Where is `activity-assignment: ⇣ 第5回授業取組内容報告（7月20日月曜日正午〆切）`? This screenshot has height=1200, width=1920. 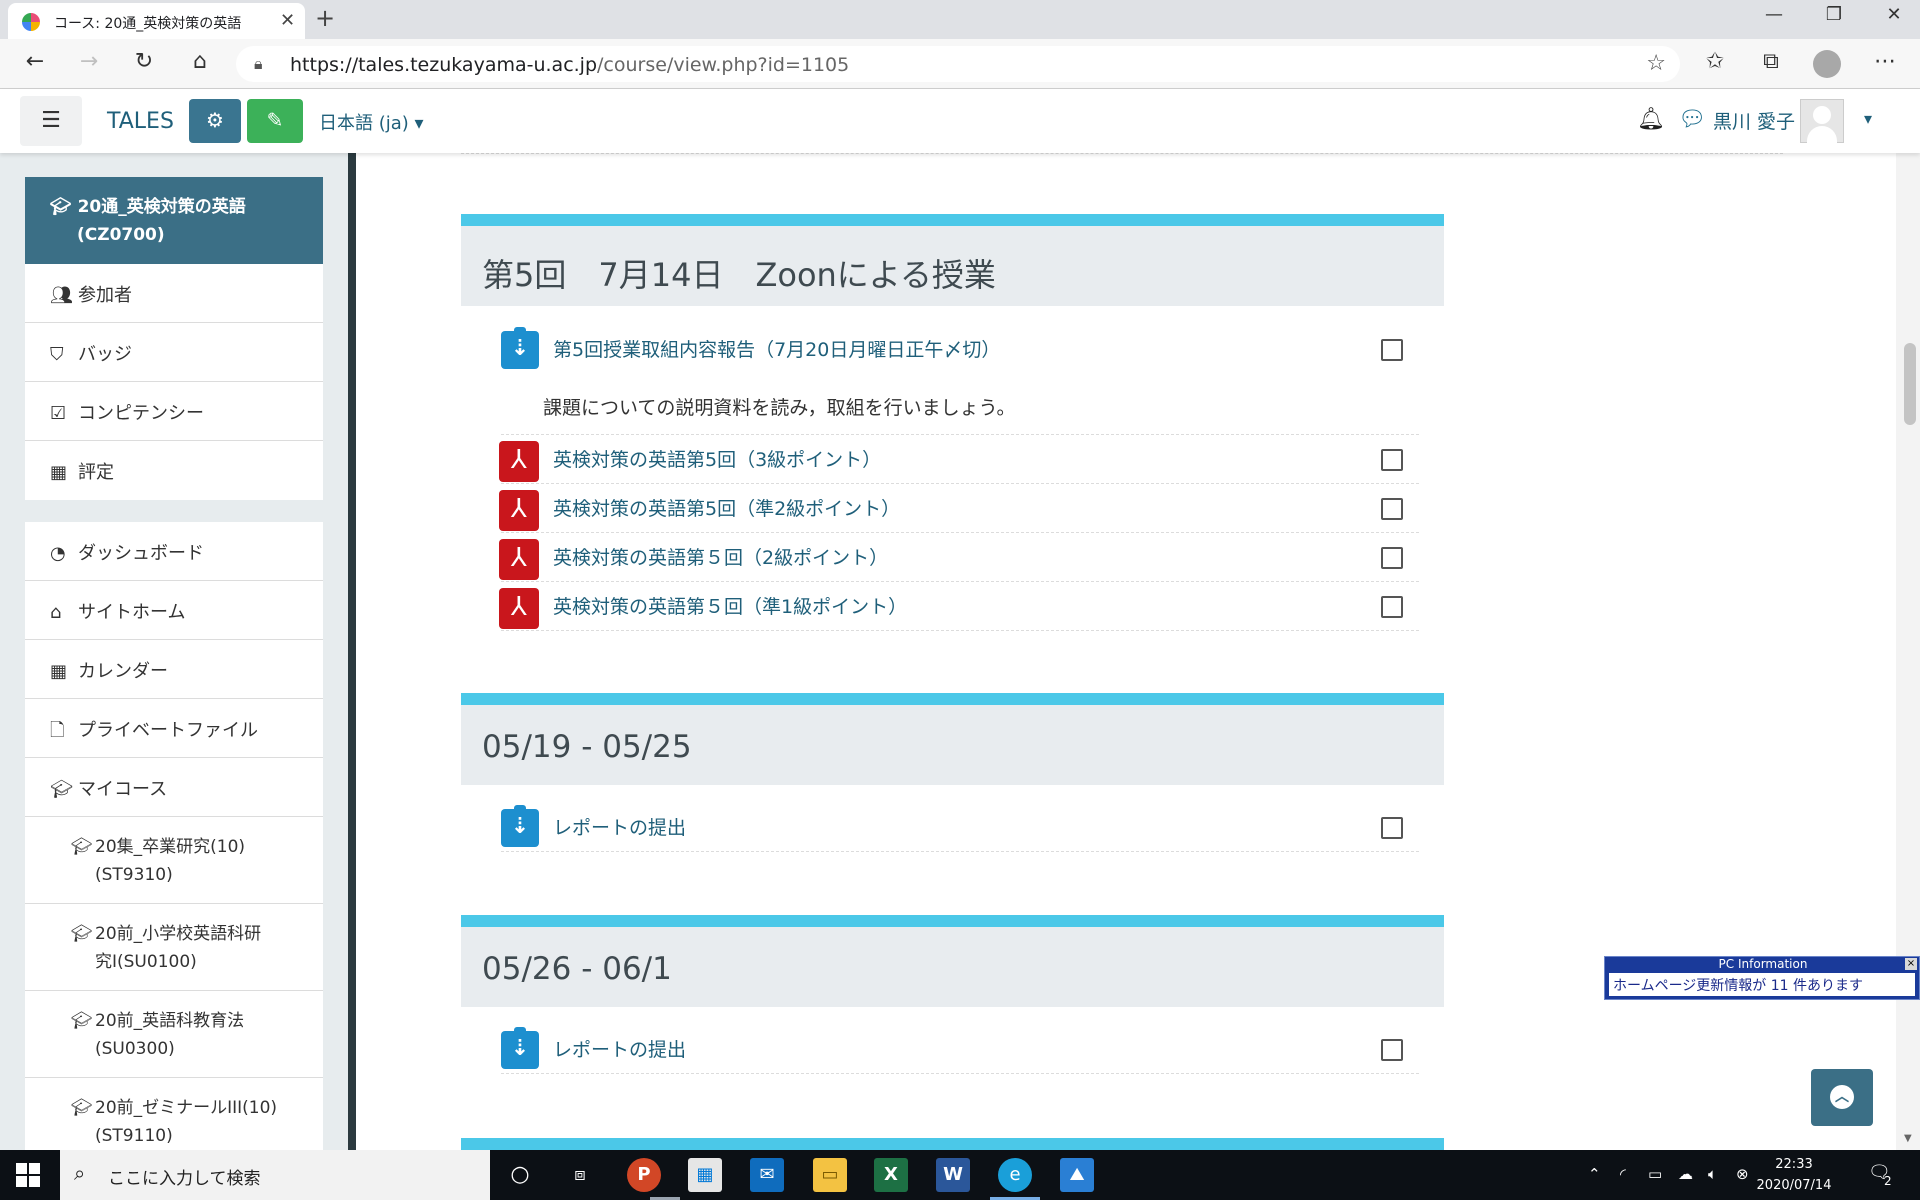 activity-assignment: ⇣ 第5回授業取組内容報告（7月20日月曜日正午〆切） is located at coordinates (960, 349).